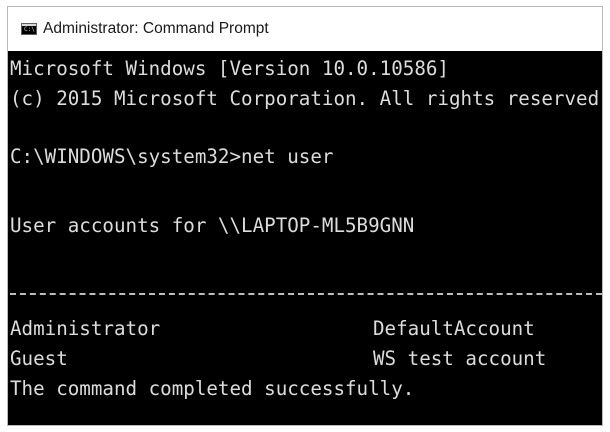 Image resolution: width=610 pixels, height=432 pixels. I want to click on title-bar: C:\ Administrator: Command Prompt, so click(305, 29).